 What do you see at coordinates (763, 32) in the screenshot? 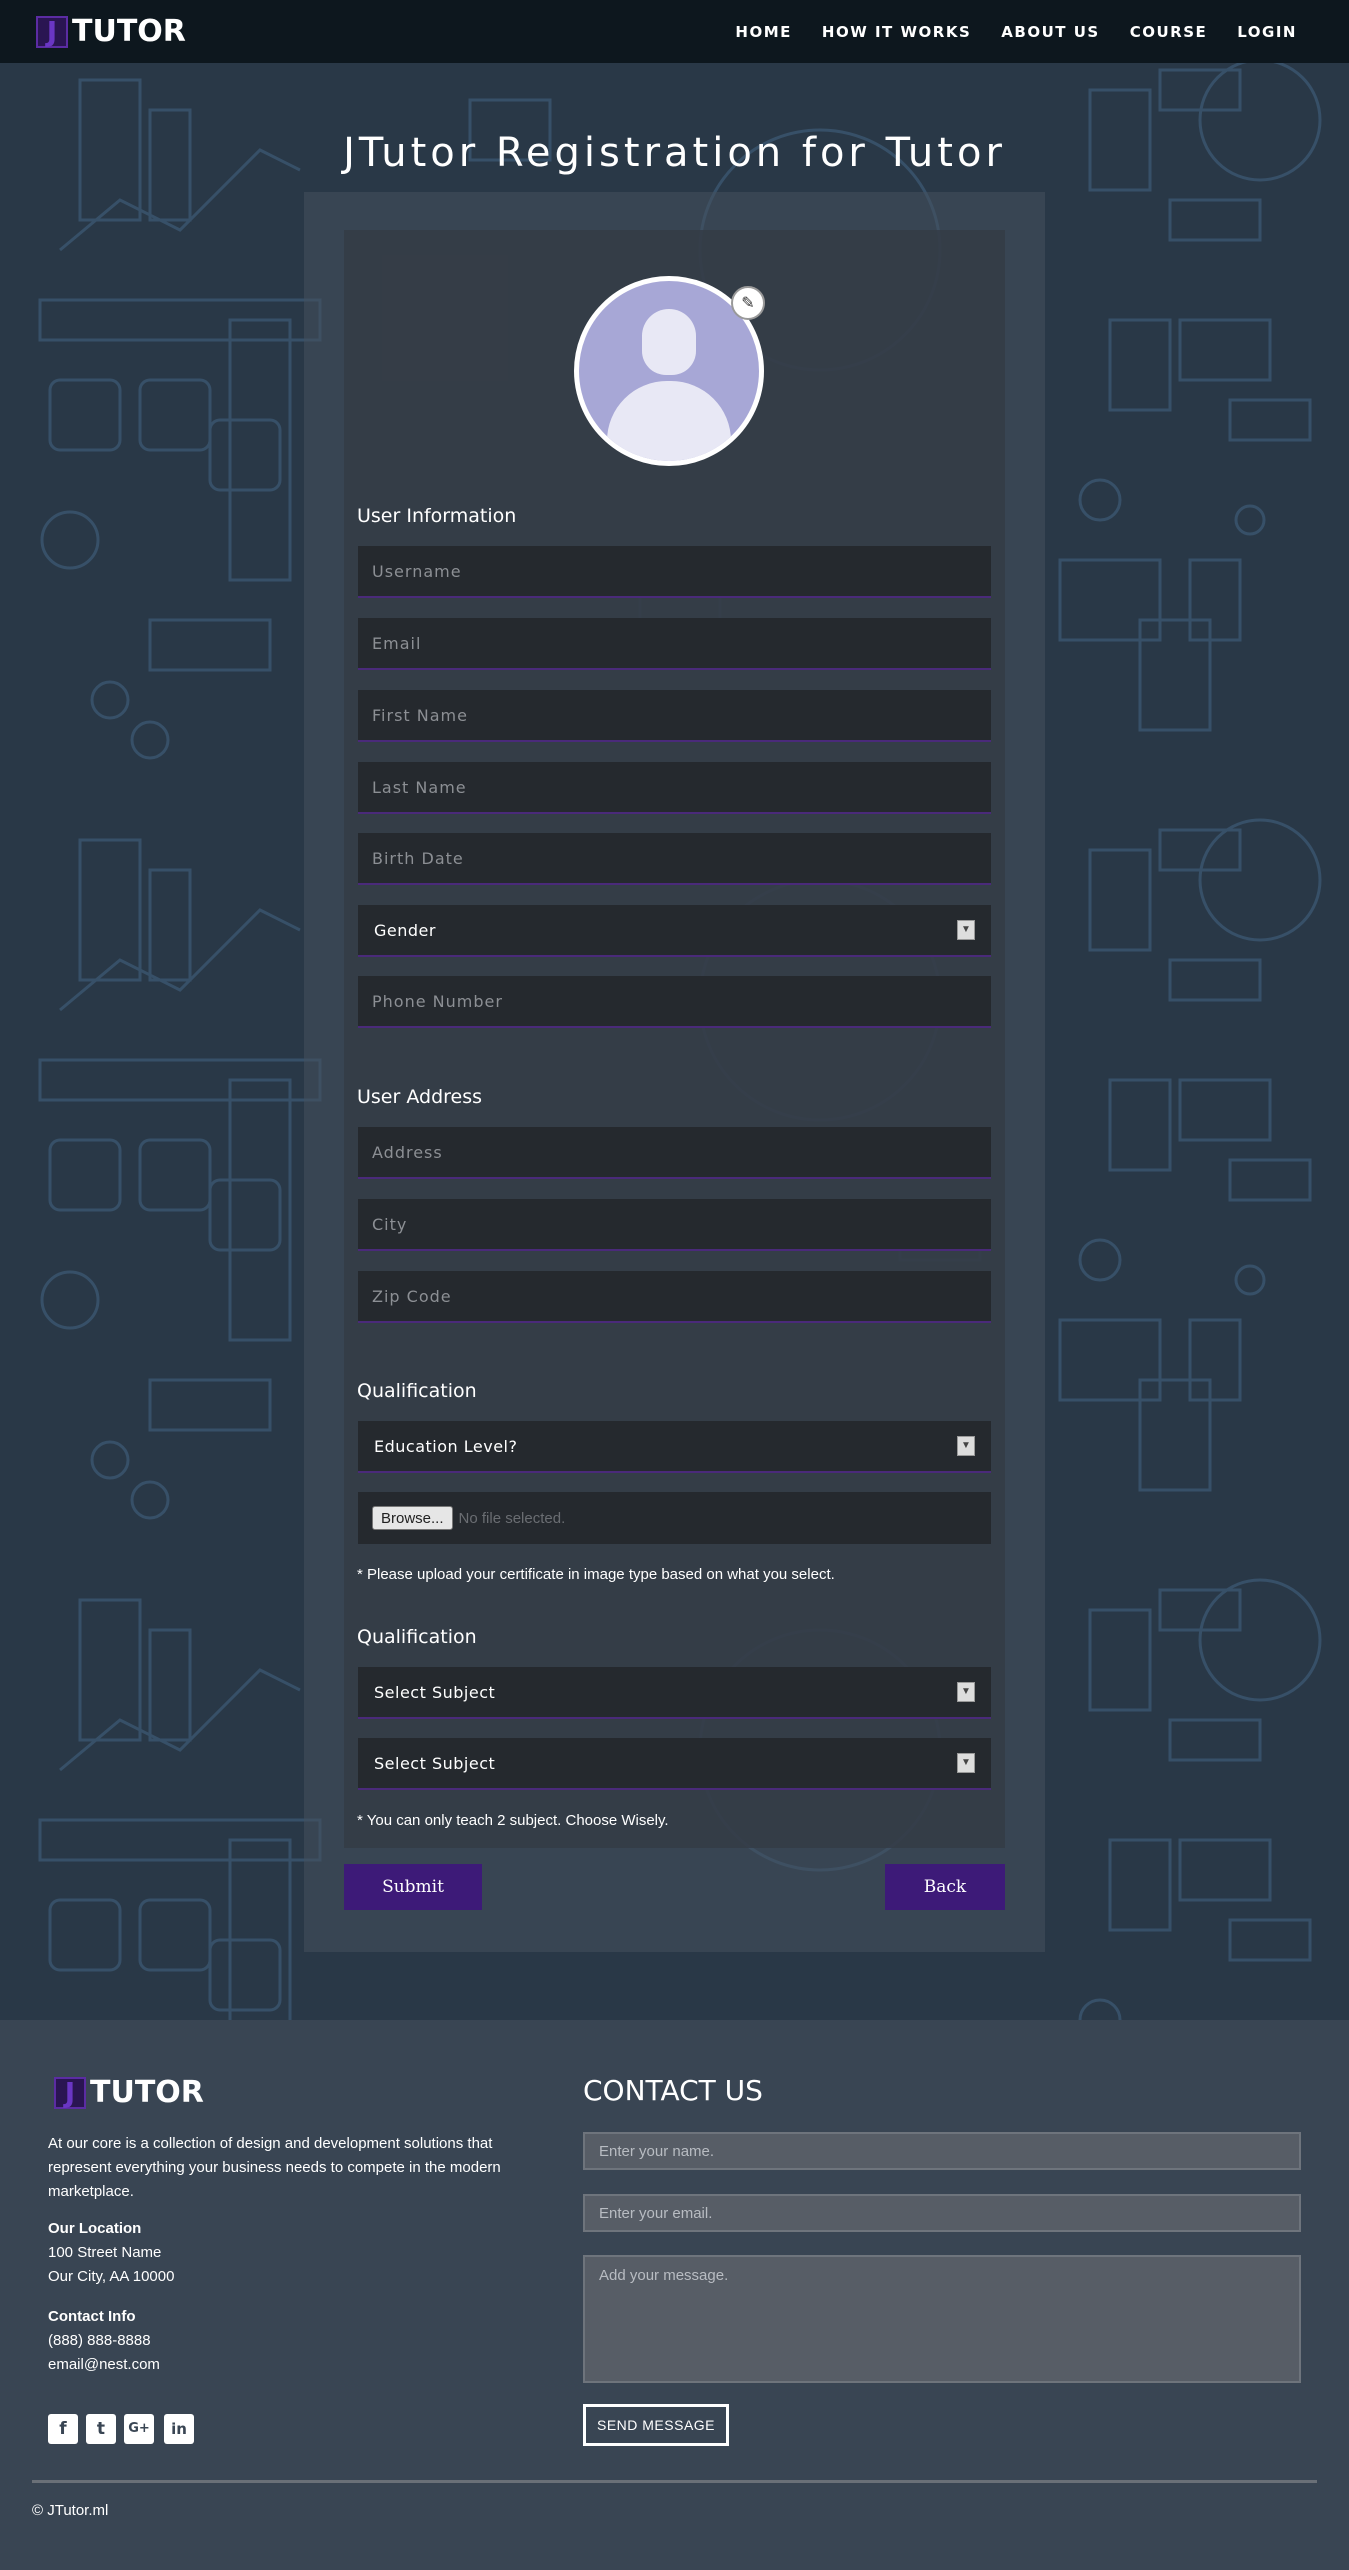
I see `nav-home: HOME` at bounding box center [763, 32].